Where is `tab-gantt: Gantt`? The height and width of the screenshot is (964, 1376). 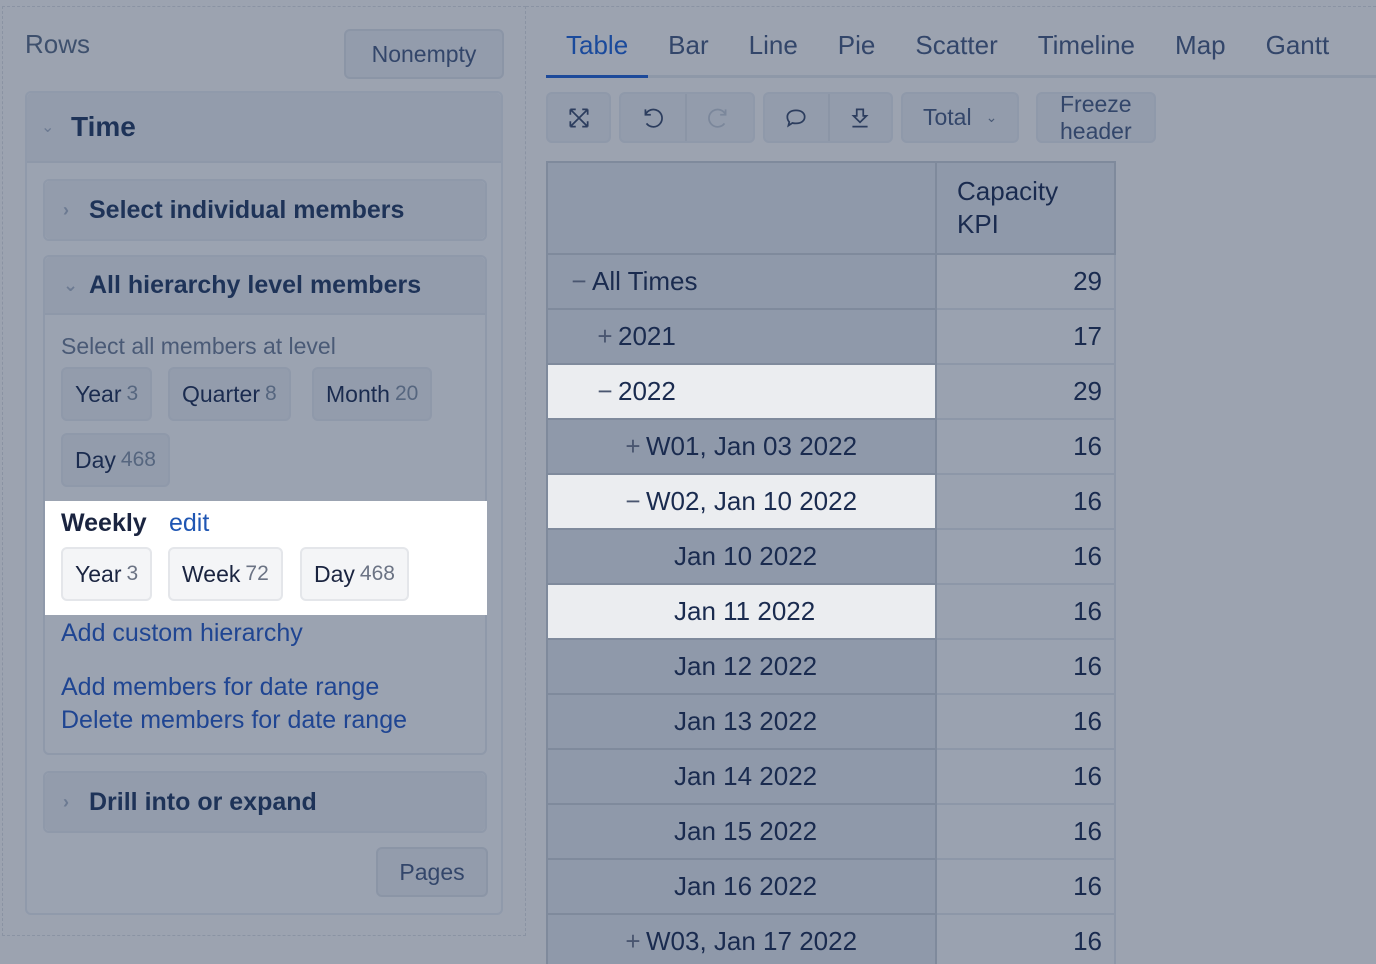
tab-gantt: Gantt is located at coordinates (1298, 47).